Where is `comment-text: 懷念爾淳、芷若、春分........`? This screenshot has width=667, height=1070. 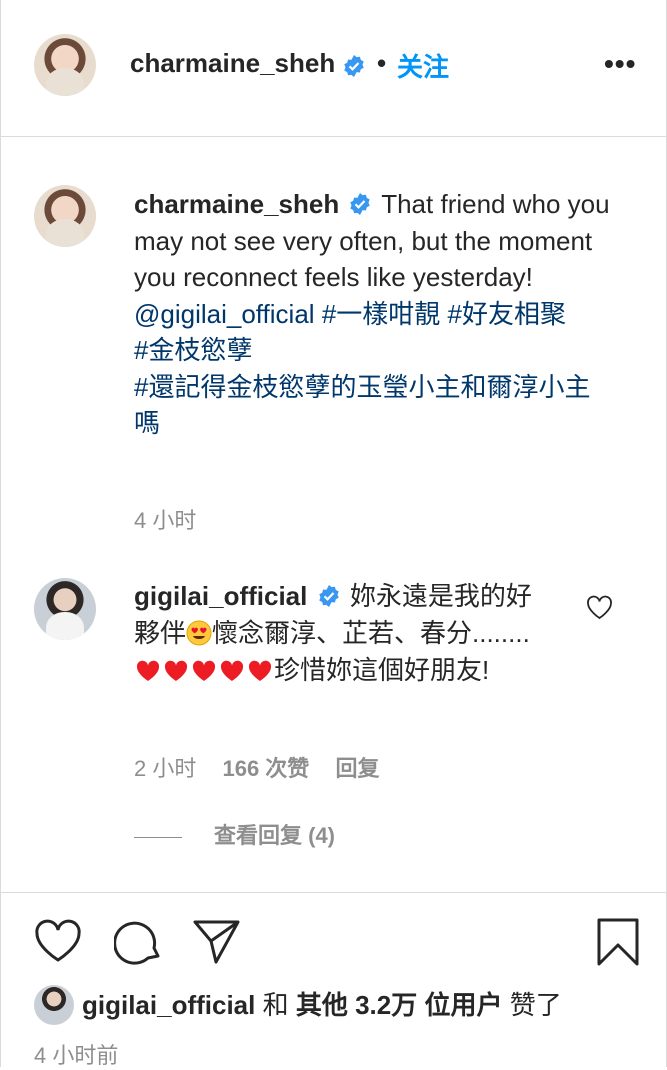 comment-text: 懷念爾淳、芷若、春分........ is located at coordinates (371, 633).